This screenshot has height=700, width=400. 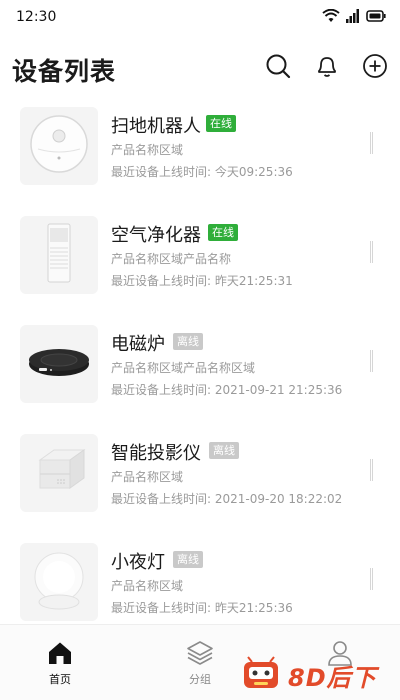 I want to click on night-light-icon, so click(x=59, y=582).